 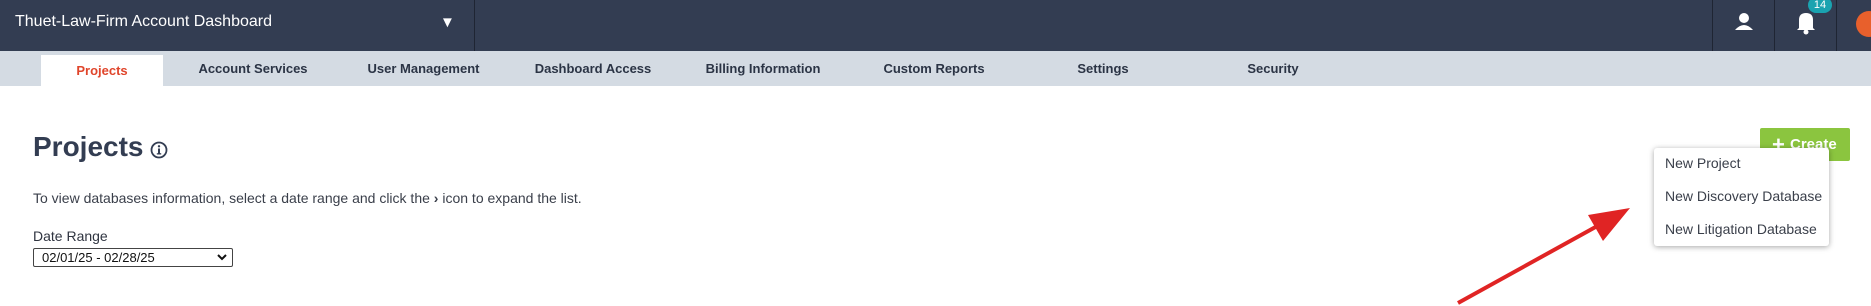 I want to click on menu-item-new-project: New Project, so click(x=1702, y=163).